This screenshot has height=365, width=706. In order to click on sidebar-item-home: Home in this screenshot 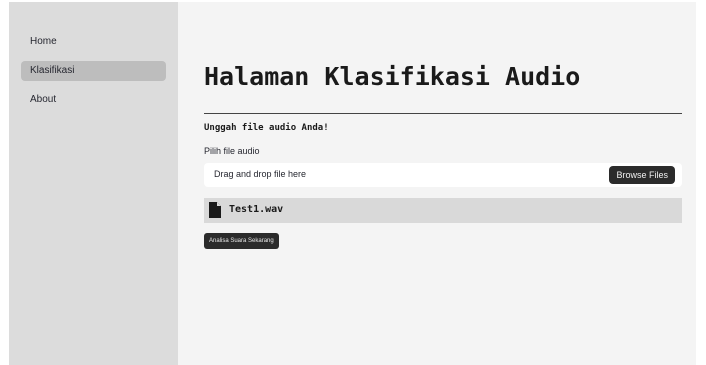, I will do `click(93, 42)`.